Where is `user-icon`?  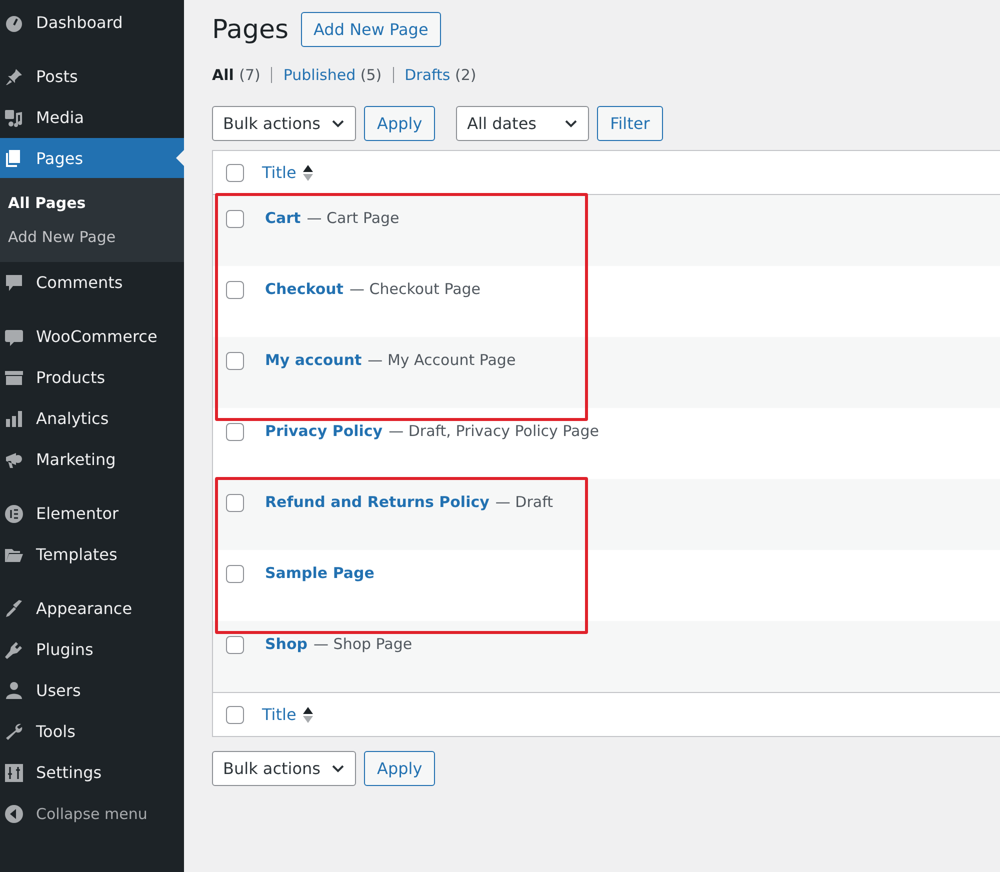
user-icon is located at coordinates (14, 690).